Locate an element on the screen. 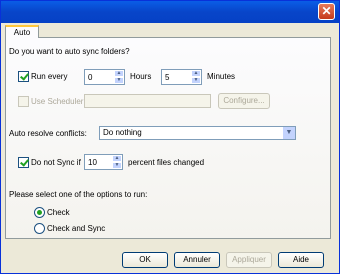 This screenshot has height=274, width=340. conflicts-label: Auto resolve conflicts: is located at coordinates (48, 133).